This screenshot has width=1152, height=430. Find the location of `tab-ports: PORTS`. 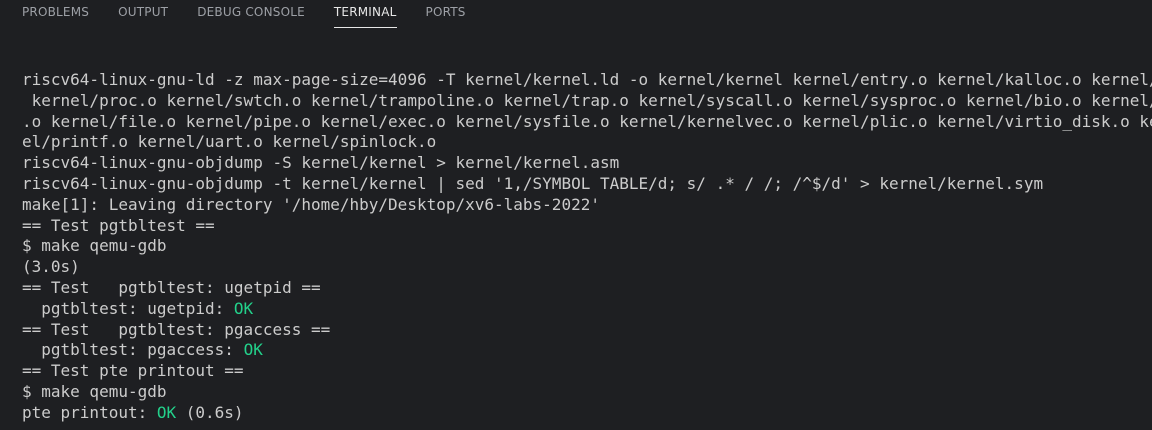

tab-ports: PORTS is located at coordinates (446, 14).